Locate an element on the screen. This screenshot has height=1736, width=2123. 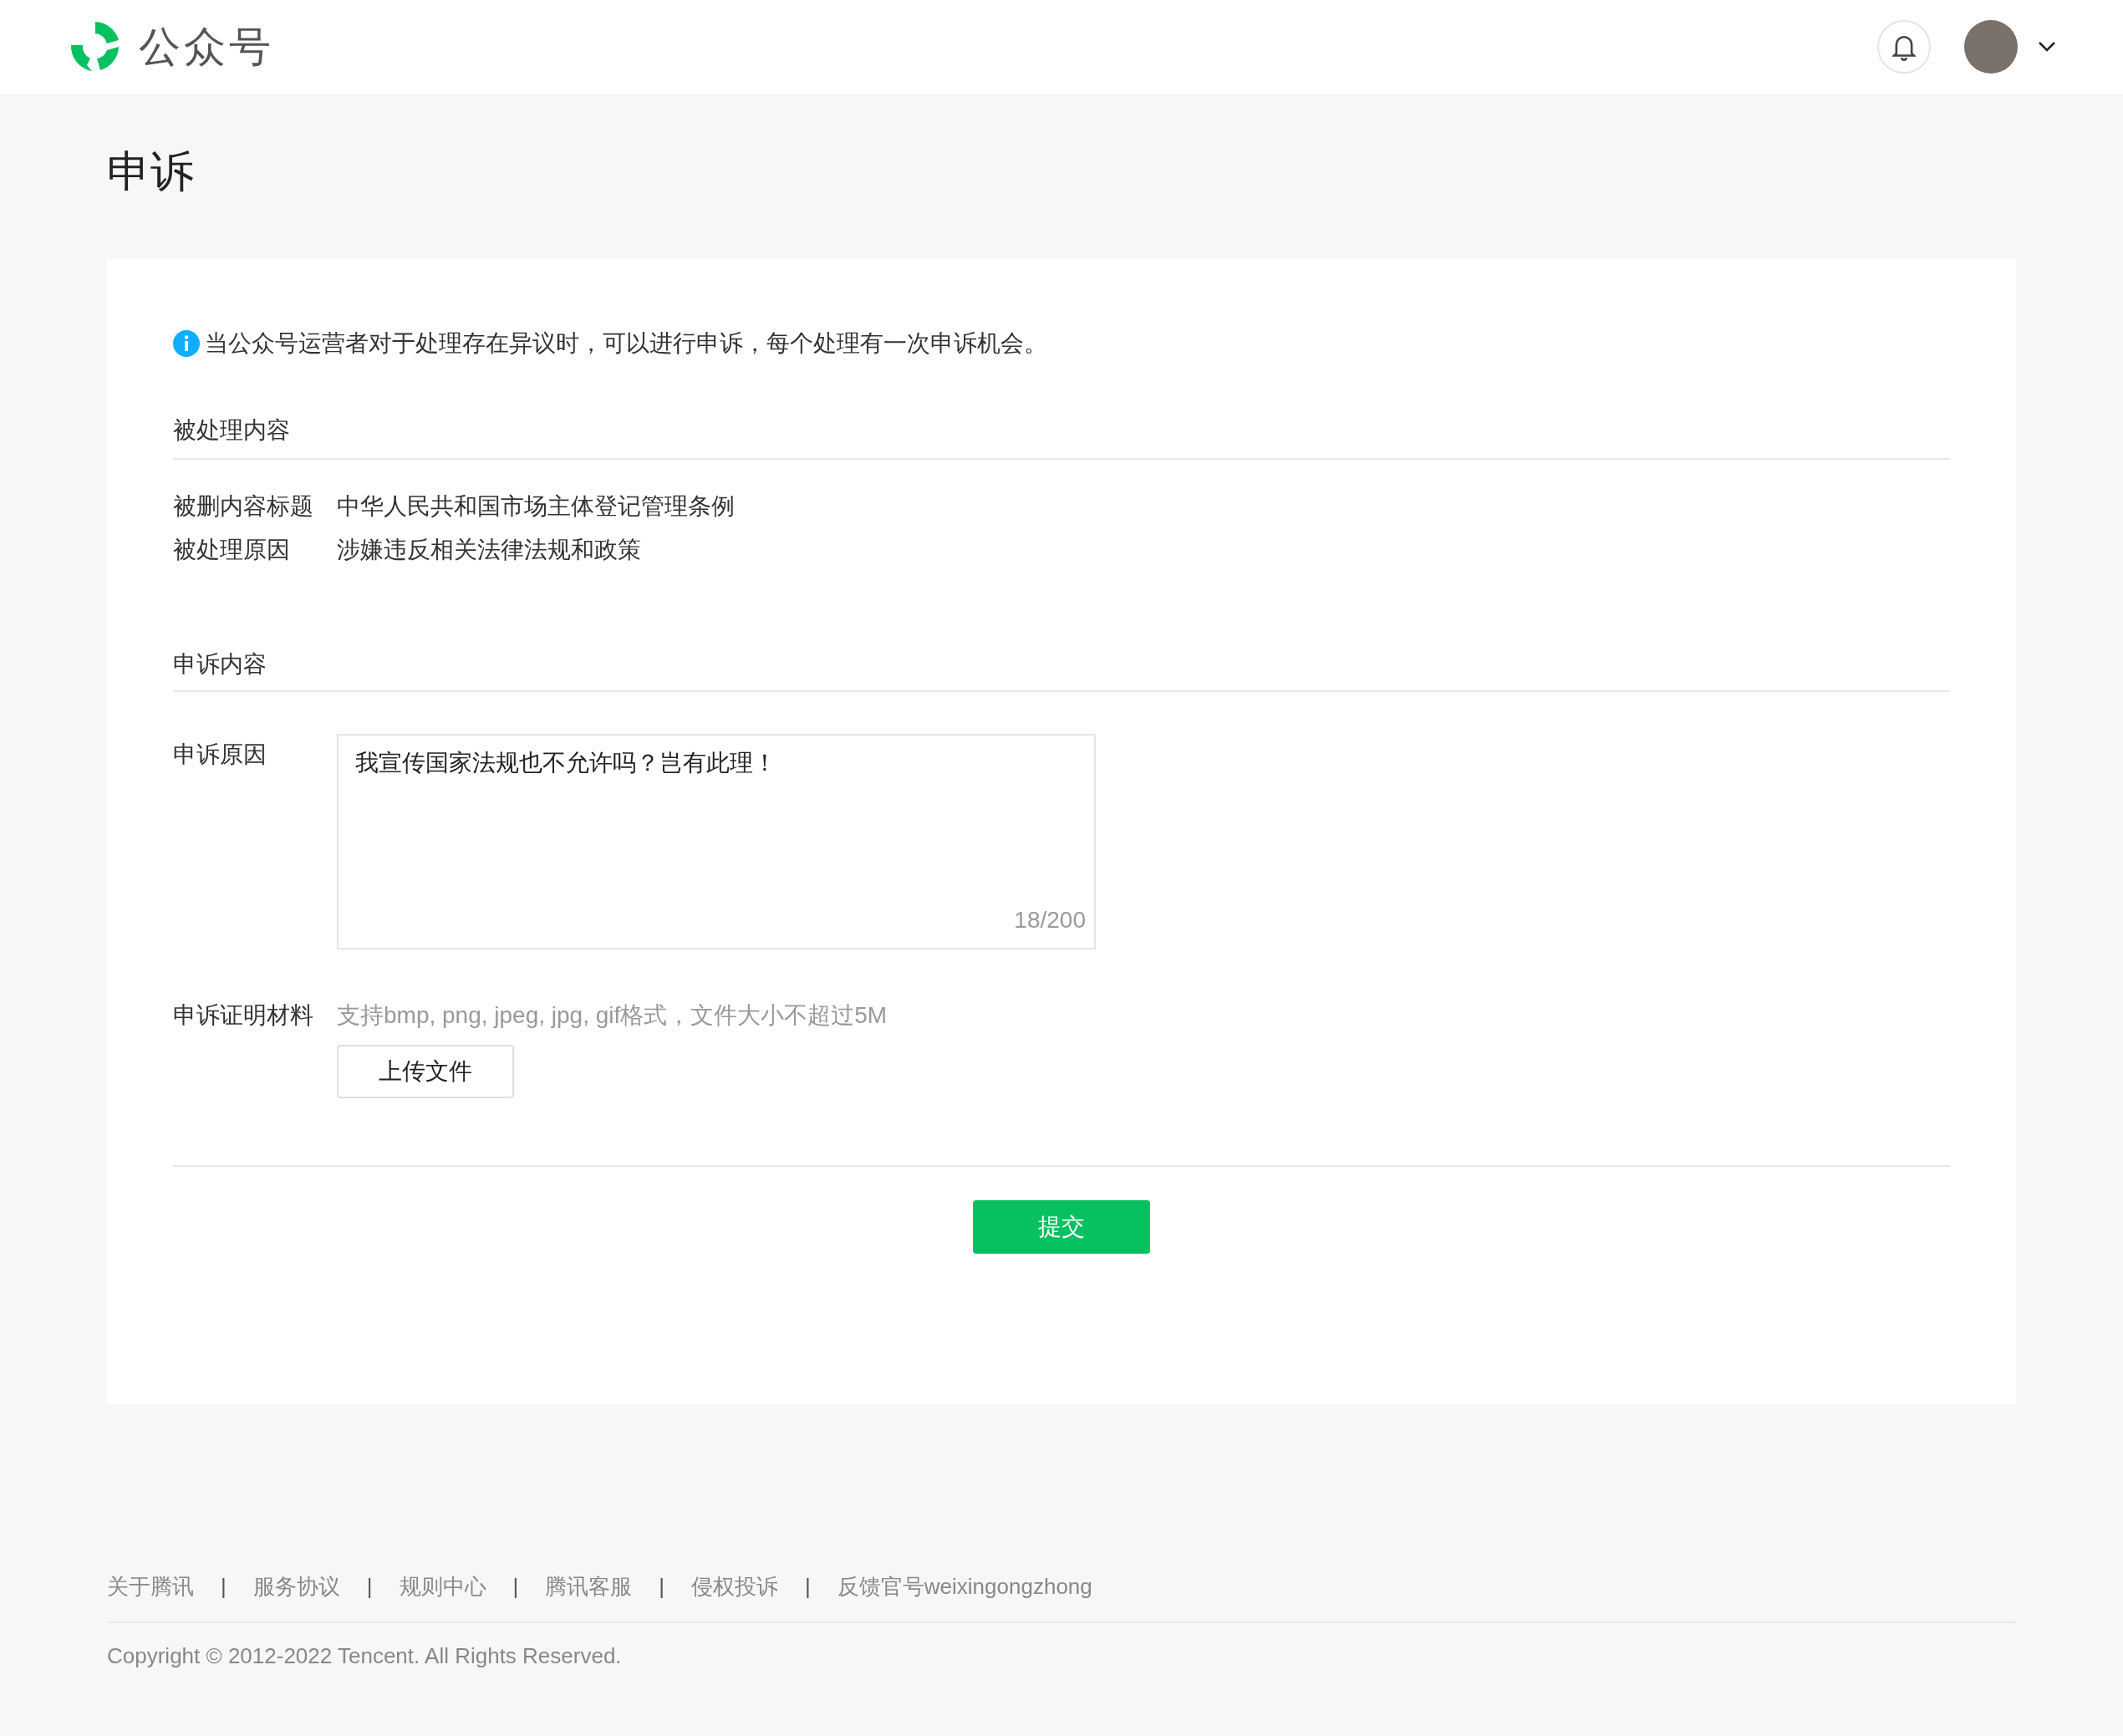
info-icon is located at coordinates (186, 344).